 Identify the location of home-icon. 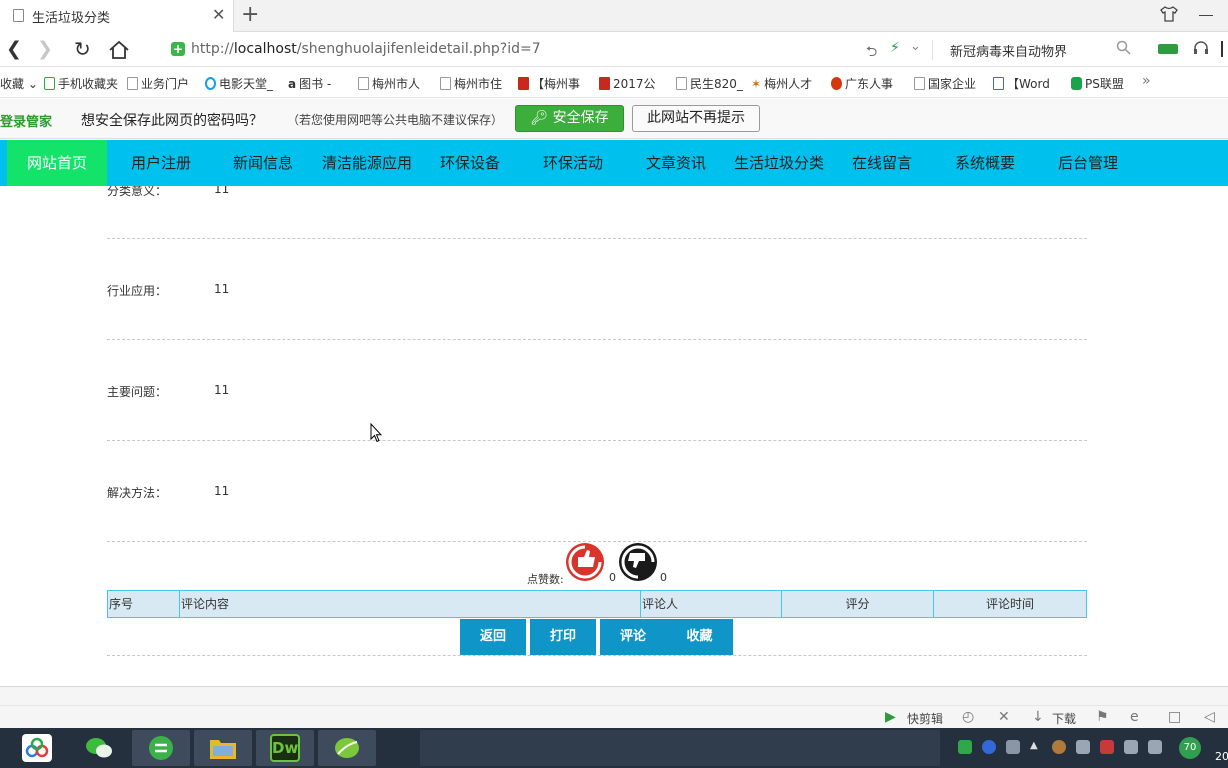
(119, 50).